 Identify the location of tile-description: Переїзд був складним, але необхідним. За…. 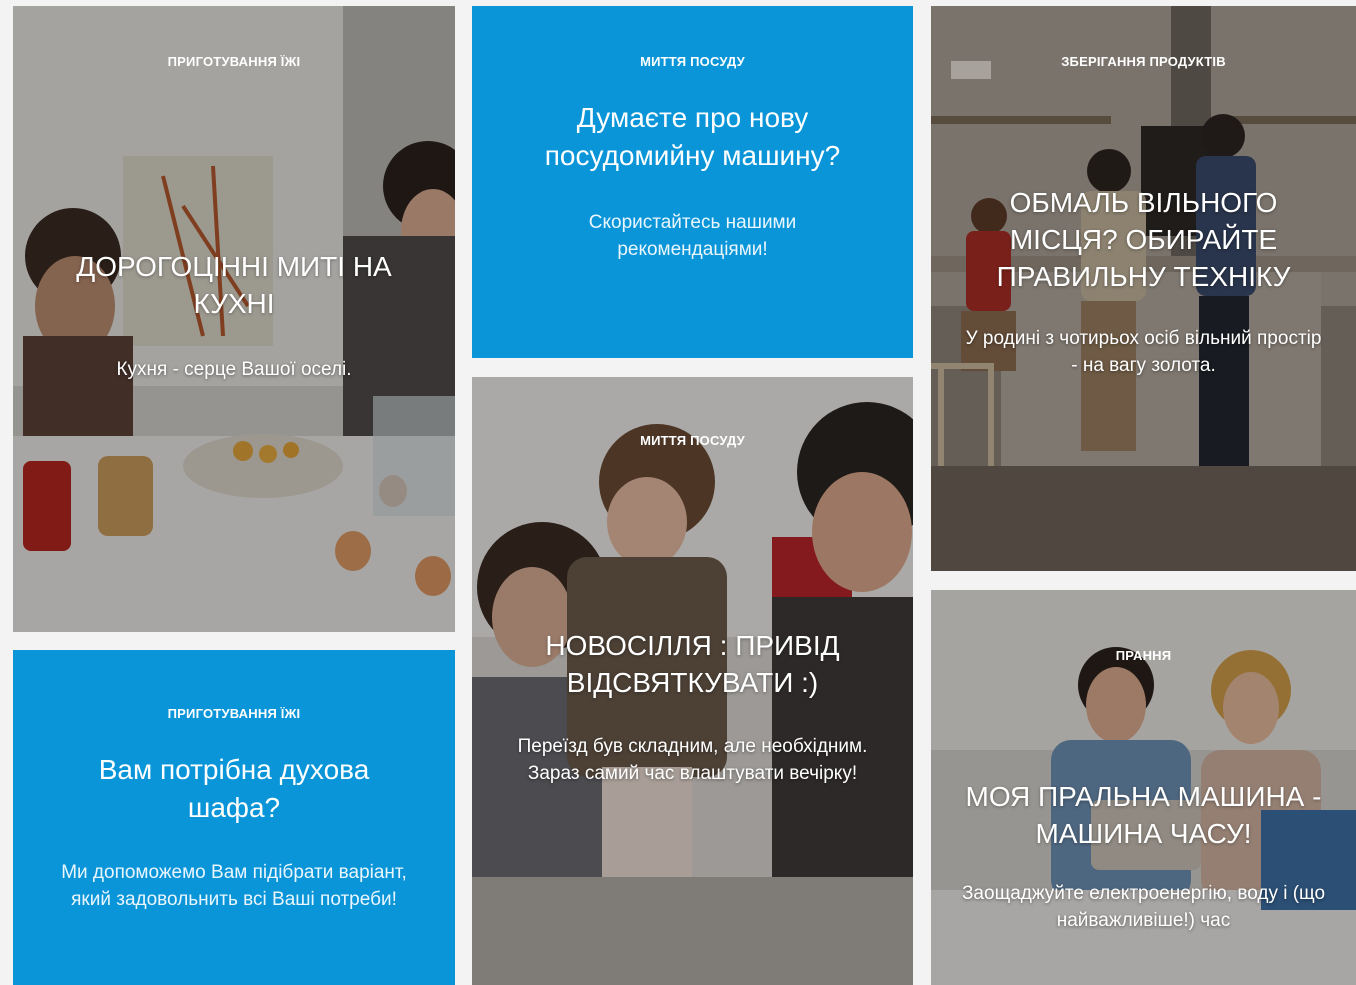
(692, 760).